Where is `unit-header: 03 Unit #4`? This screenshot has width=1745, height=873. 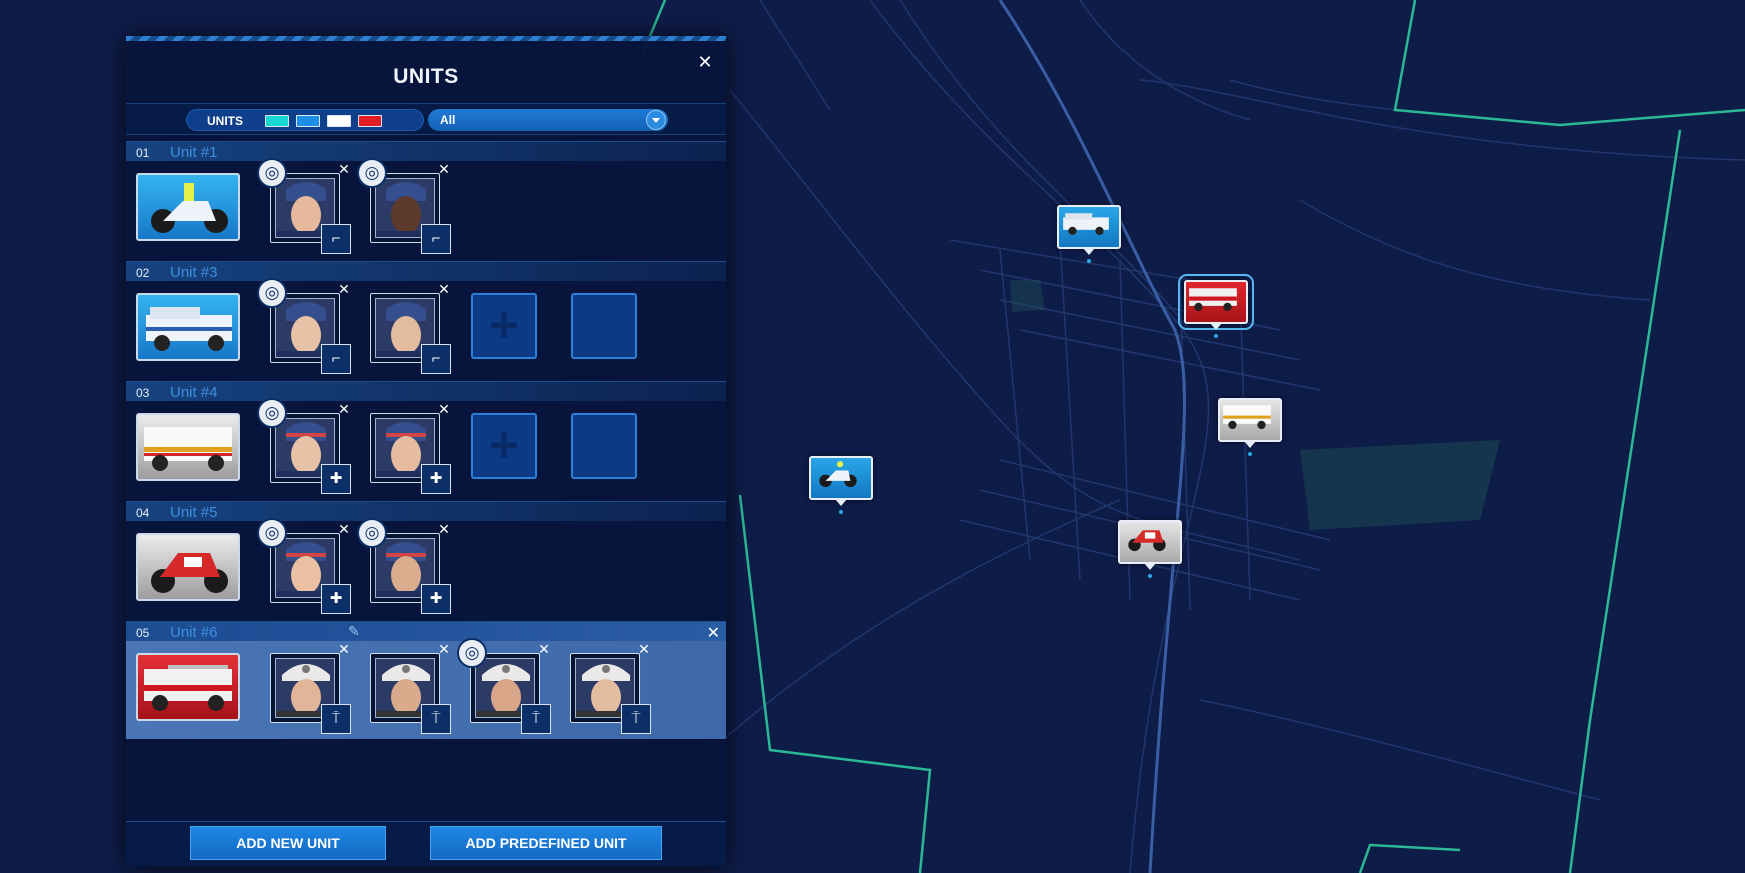 unit-header: 03 Unit #4 is located at coordinates (426, 391).